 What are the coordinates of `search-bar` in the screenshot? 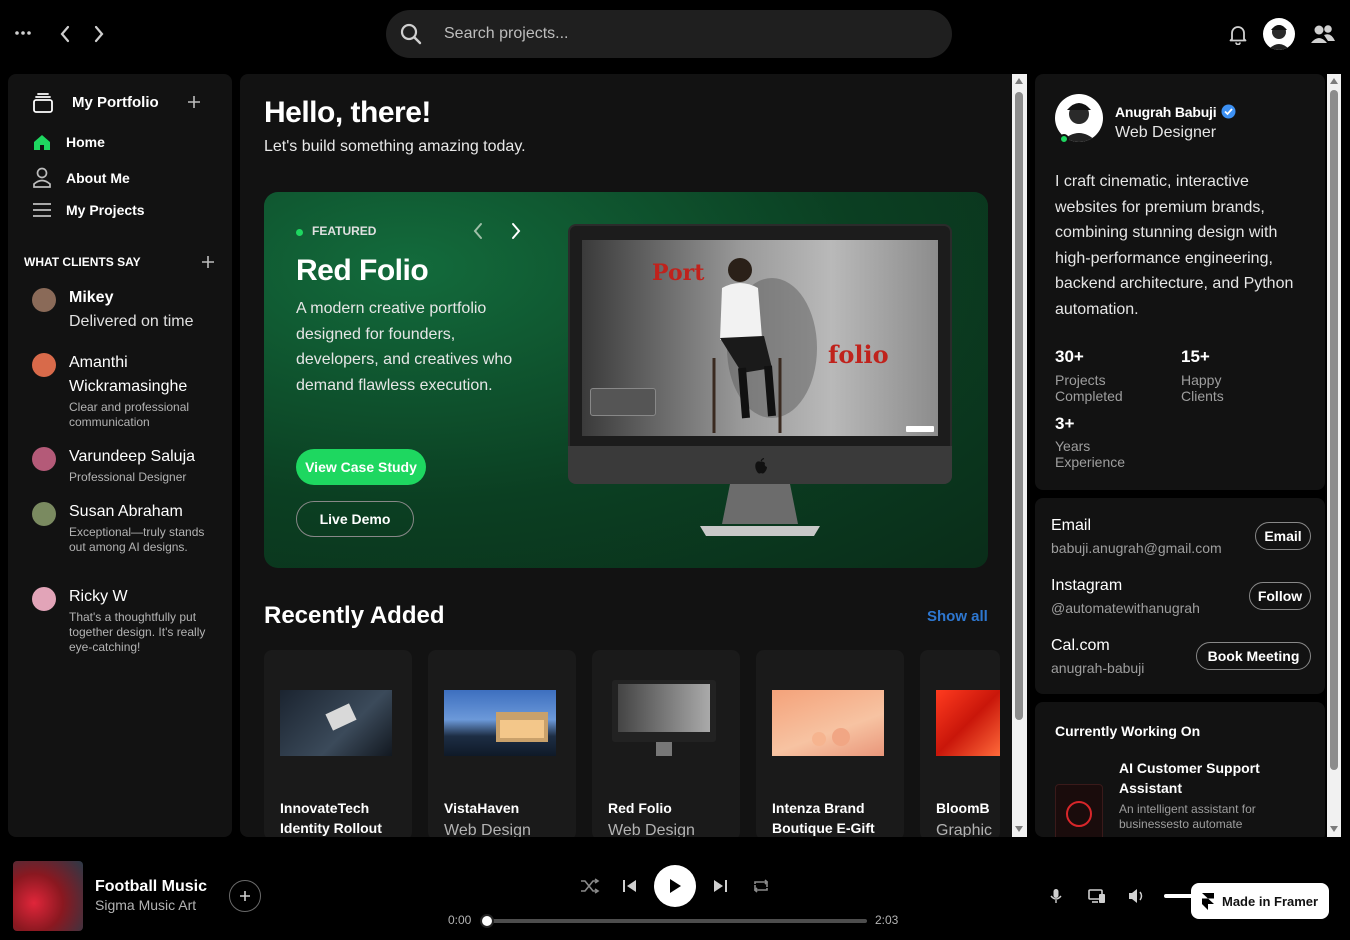 It's located at (669, 34).